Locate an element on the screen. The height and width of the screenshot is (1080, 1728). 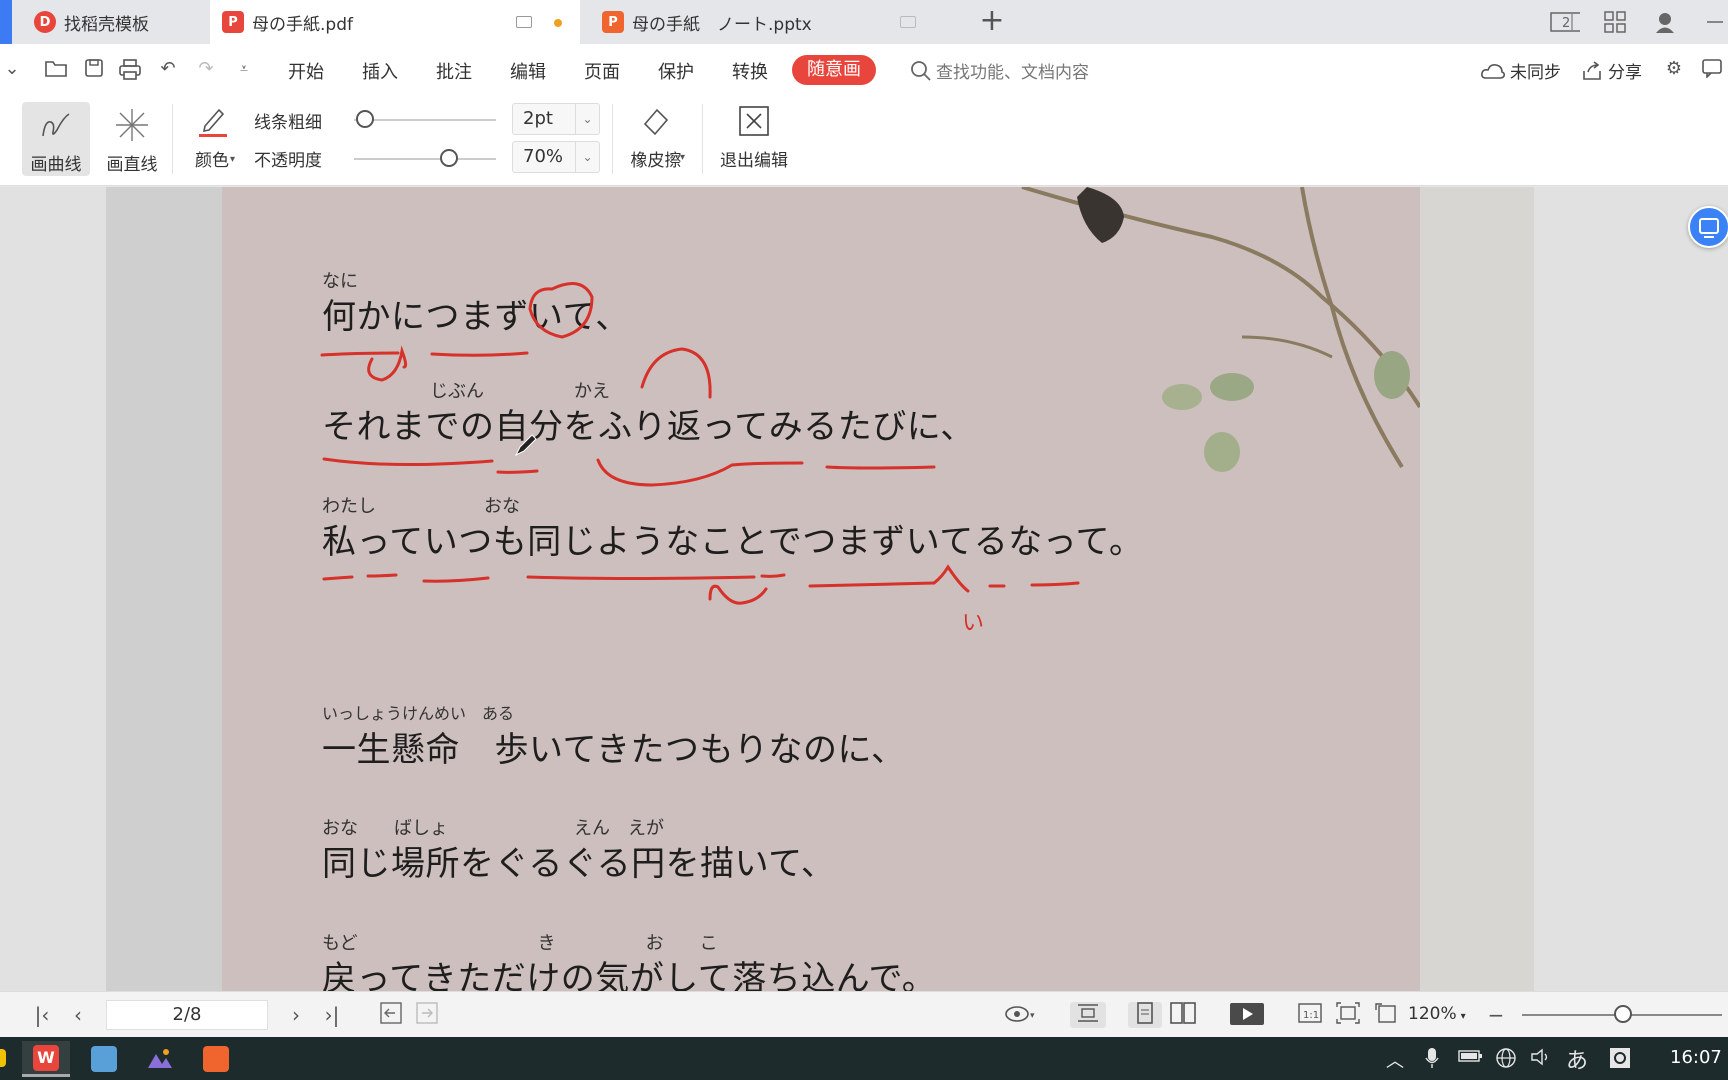
draw-curve-button: 画曲线 is located at coordinates (56, 139).